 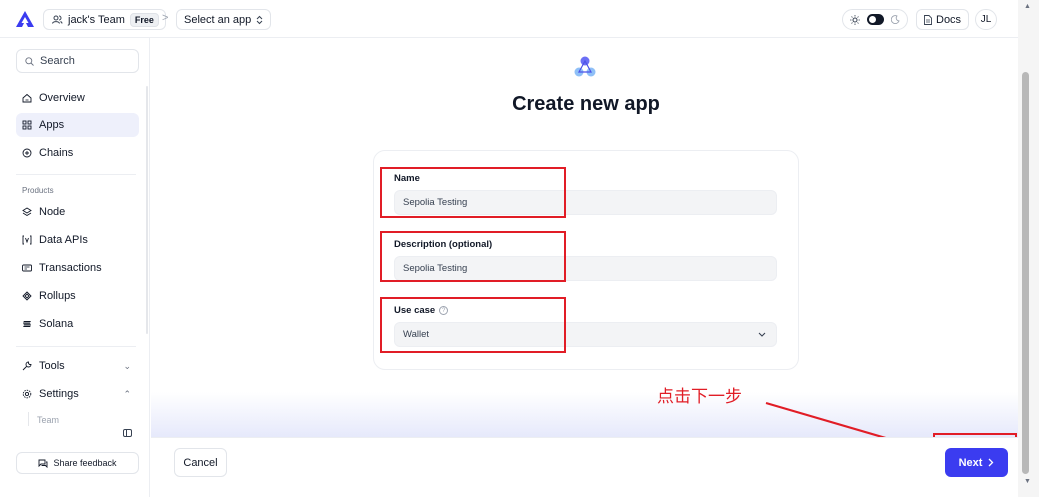 What do you see at coordinates (48, 420) in the screenshot?
I see `sidebar-subitem-team: Team` at bounding box center [48, 420].